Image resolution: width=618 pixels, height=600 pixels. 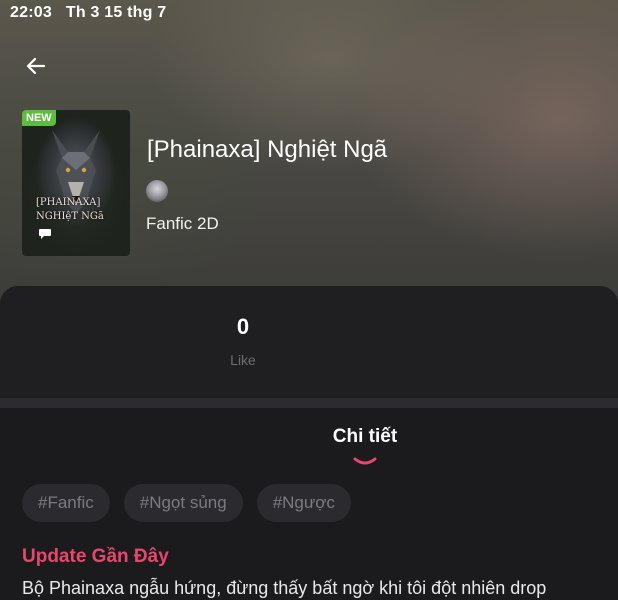 What do you see at coordinates (157, 191) in the screenshot?
I see `author-avatar` at bounding box center [157, 191].